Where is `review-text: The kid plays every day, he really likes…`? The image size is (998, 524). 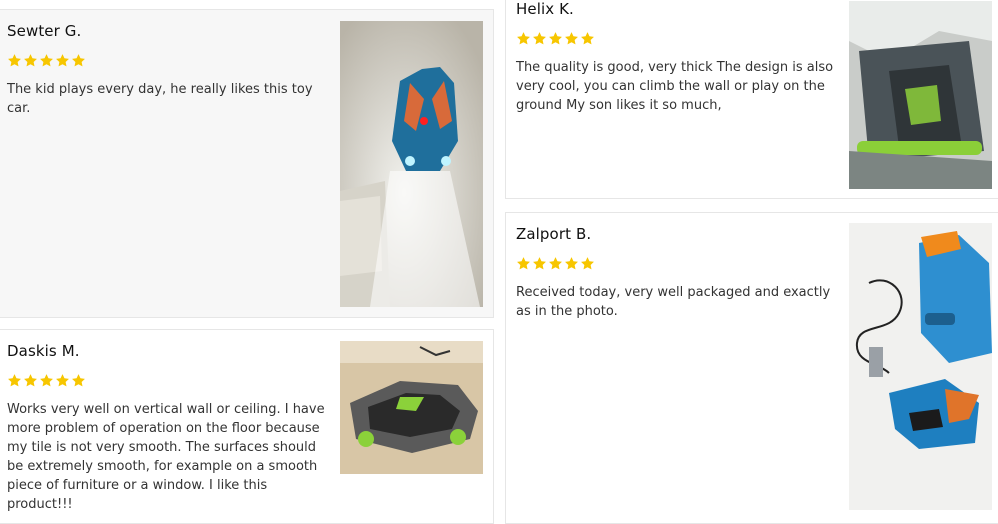
review-text: The kid plays every day, he really likes… is located at coordinates (160, 99).